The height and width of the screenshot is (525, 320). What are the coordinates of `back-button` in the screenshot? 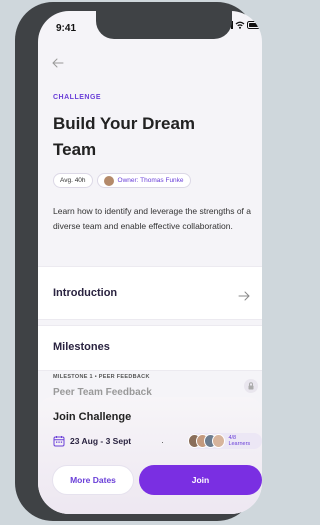 It's located at (58, 64).